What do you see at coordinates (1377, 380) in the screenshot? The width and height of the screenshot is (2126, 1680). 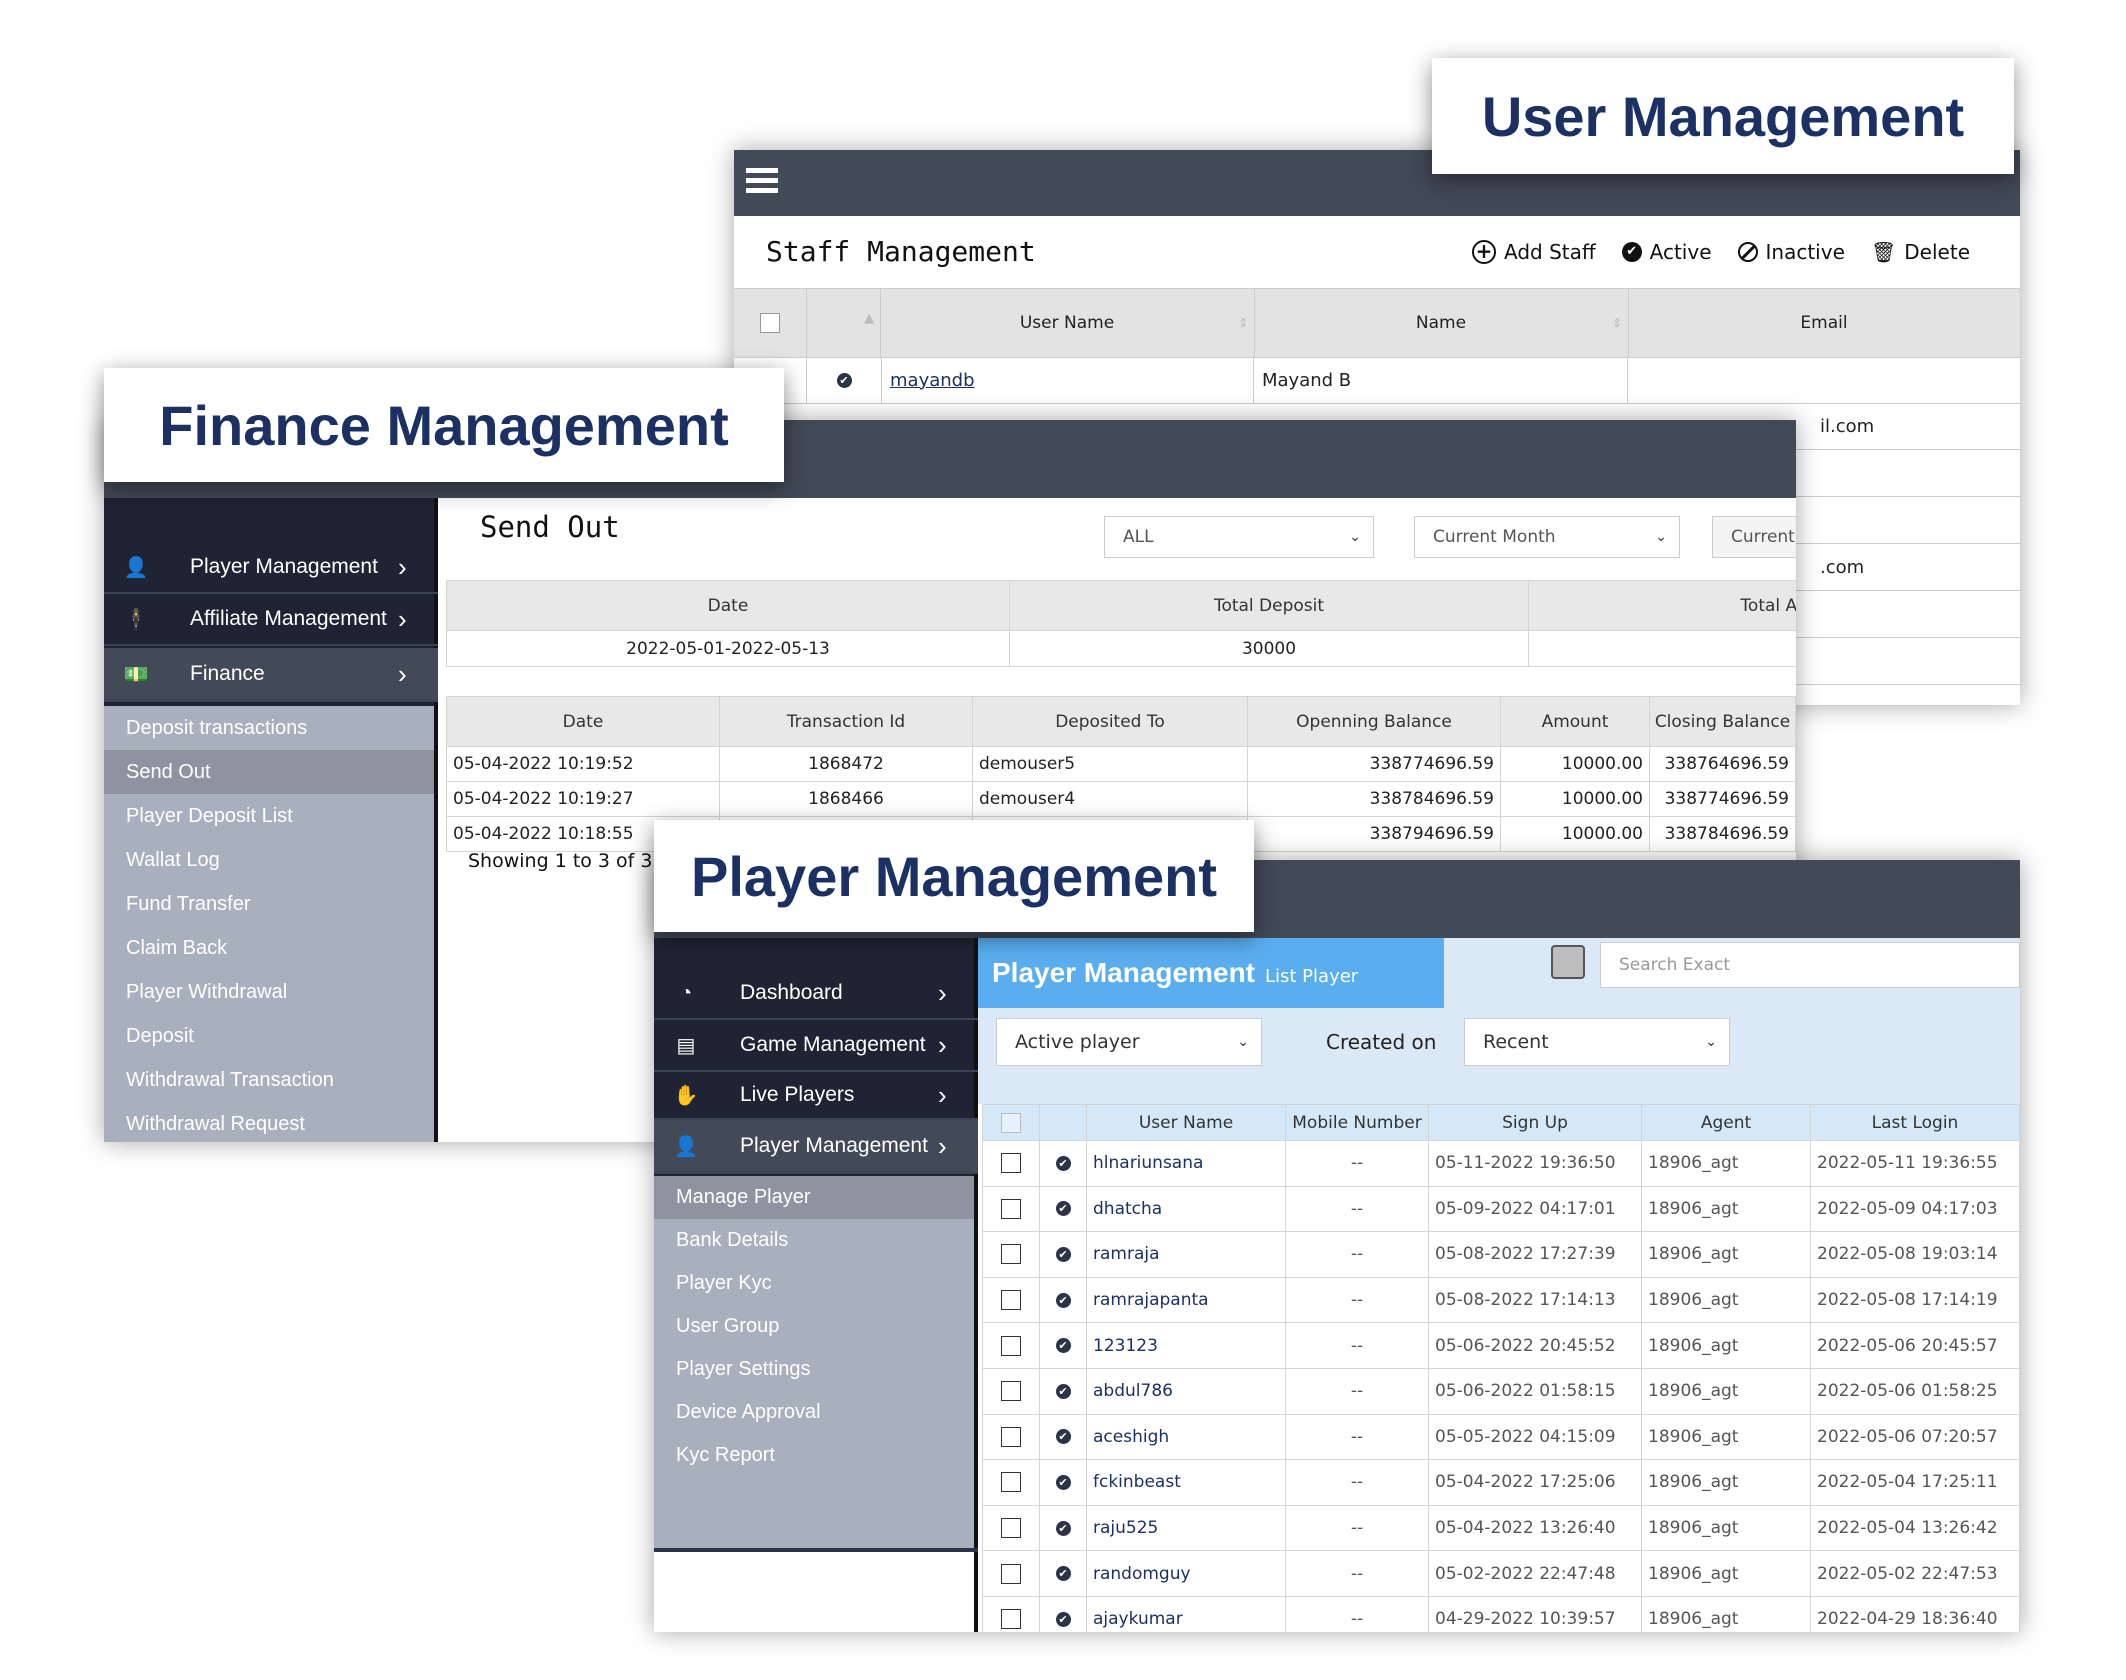 I see `table-row: ✔ mayandb Mayand B` at bounding box center [1377, 380].